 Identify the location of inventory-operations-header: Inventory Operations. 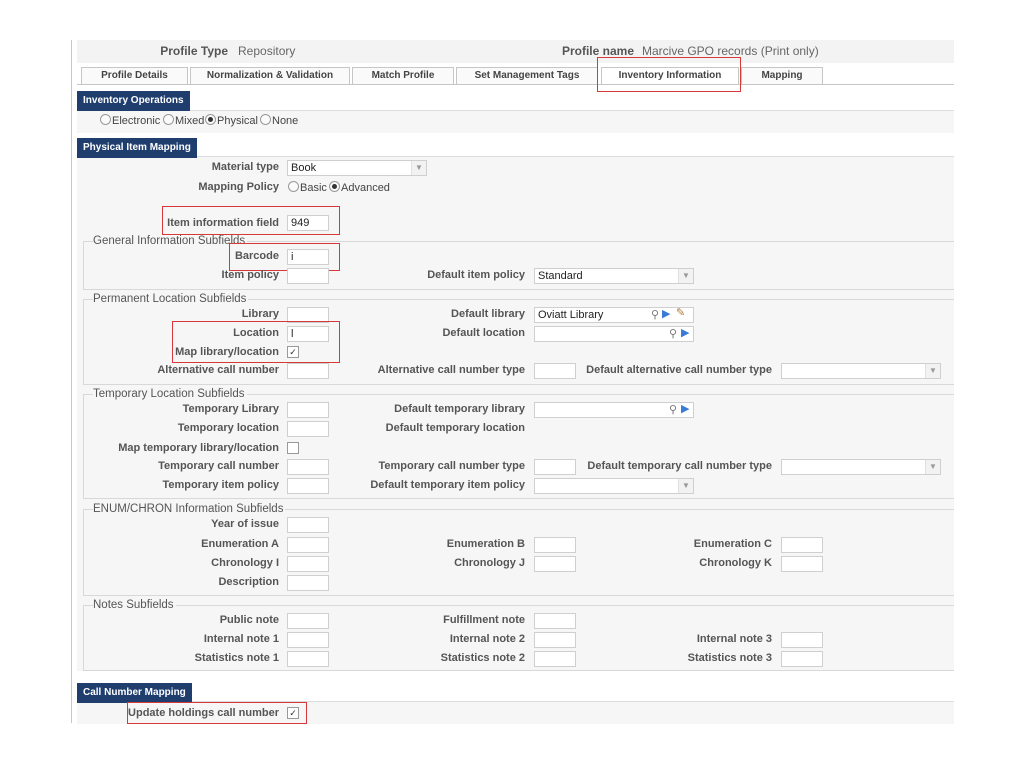
(133, 101).